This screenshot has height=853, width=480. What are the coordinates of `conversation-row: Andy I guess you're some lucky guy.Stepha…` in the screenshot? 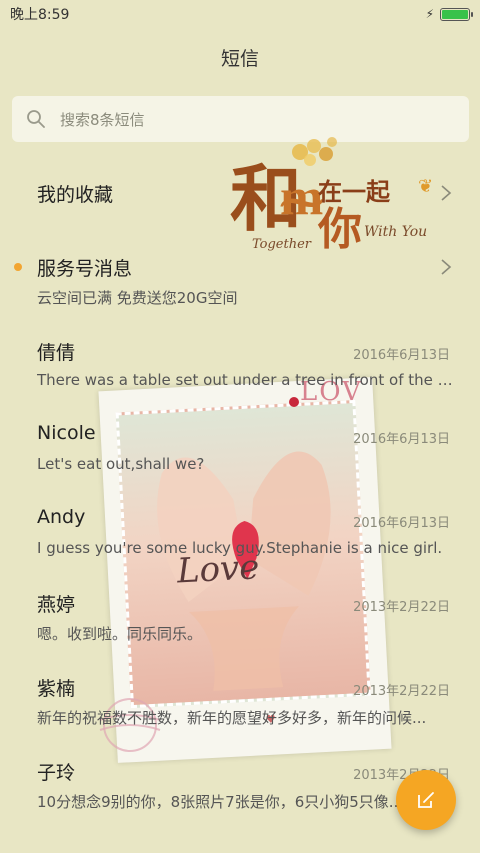 It's located at (240, 528).